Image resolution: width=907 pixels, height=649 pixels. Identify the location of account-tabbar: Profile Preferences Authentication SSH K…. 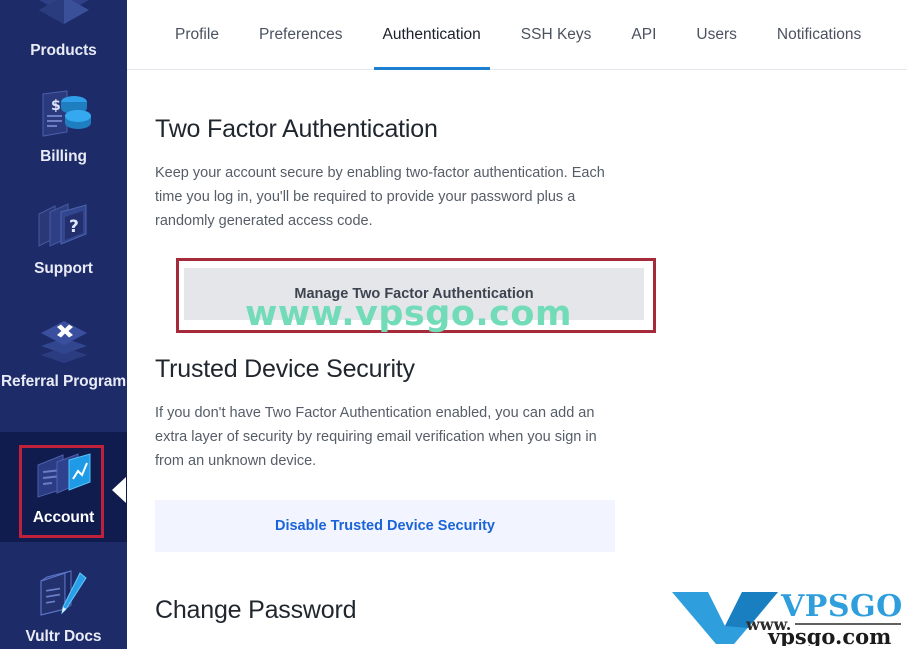
(517, 35).